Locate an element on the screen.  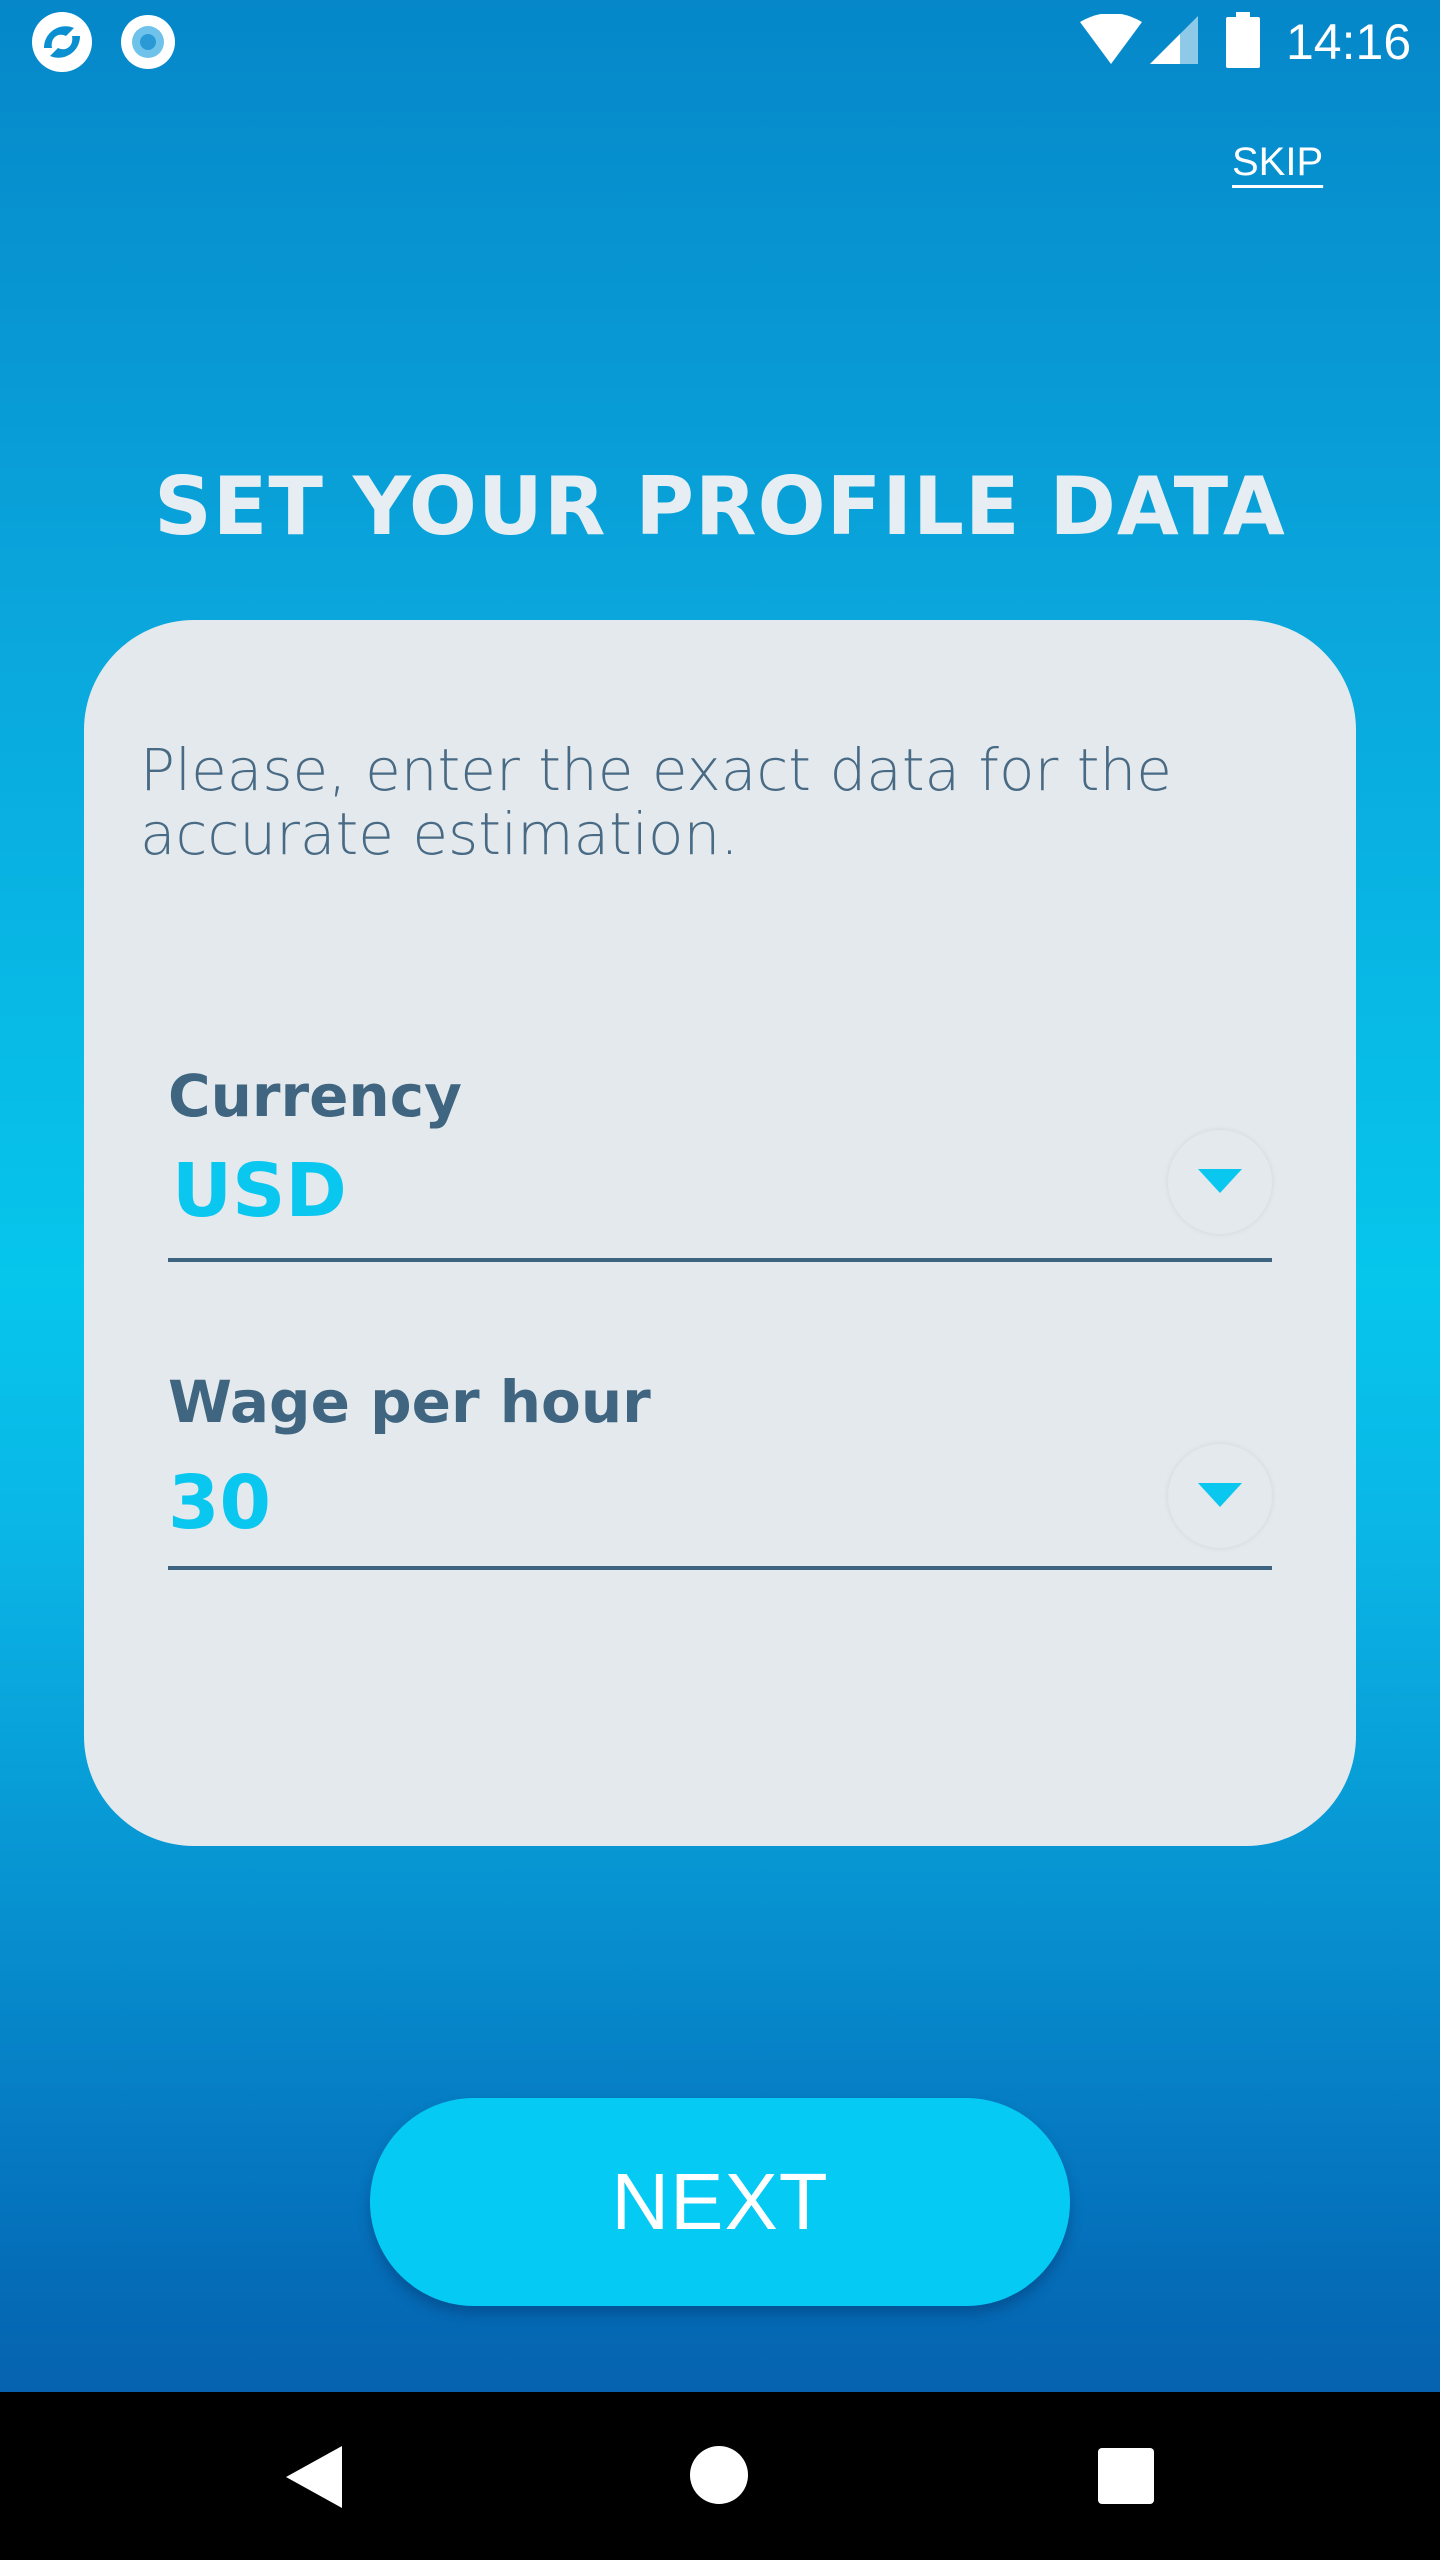
status-bar: 14:16 is located at coordinates (720, 42).